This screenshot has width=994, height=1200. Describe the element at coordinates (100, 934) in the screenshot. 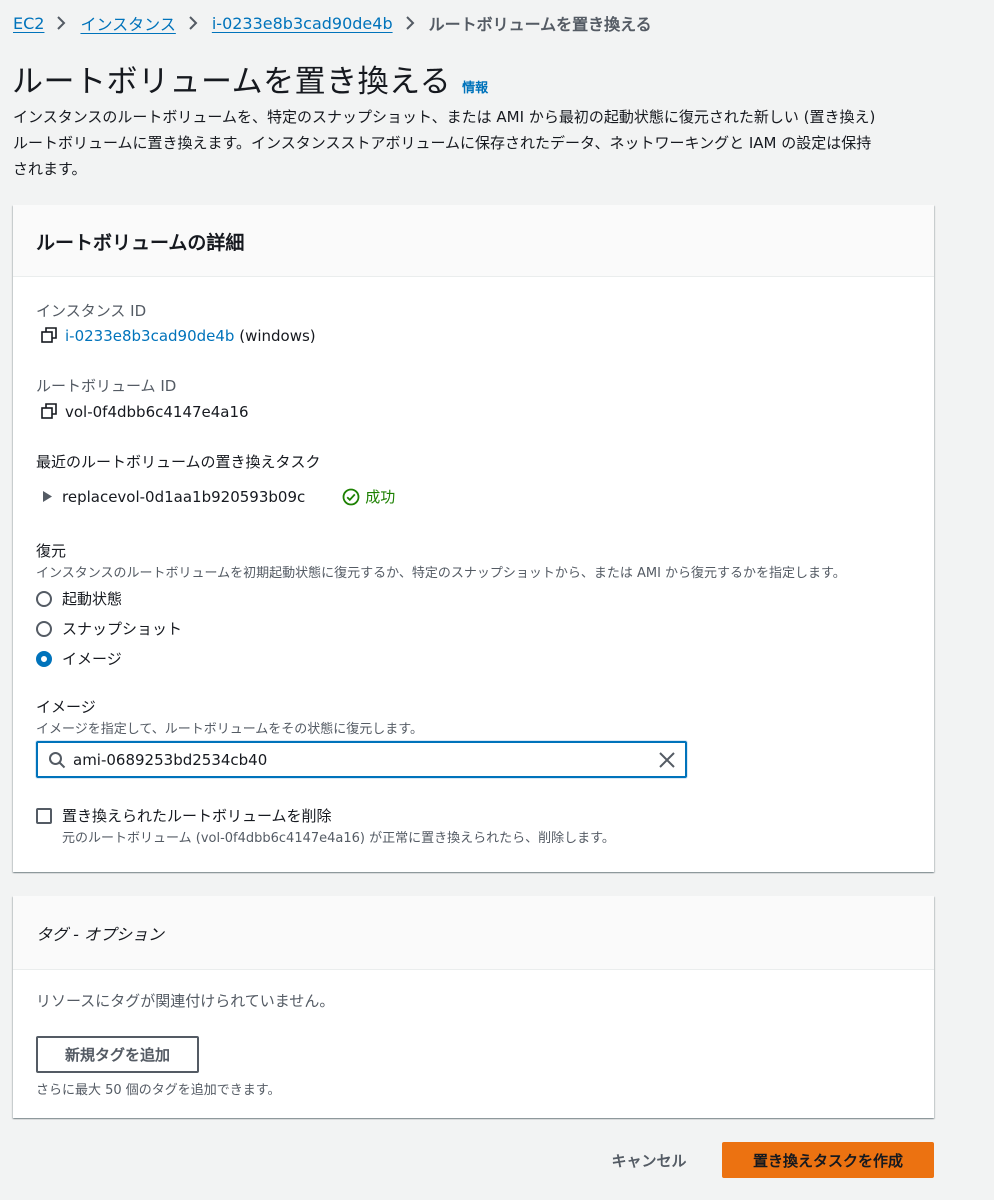

I see `panel-title: タグ - オプション` at that location.